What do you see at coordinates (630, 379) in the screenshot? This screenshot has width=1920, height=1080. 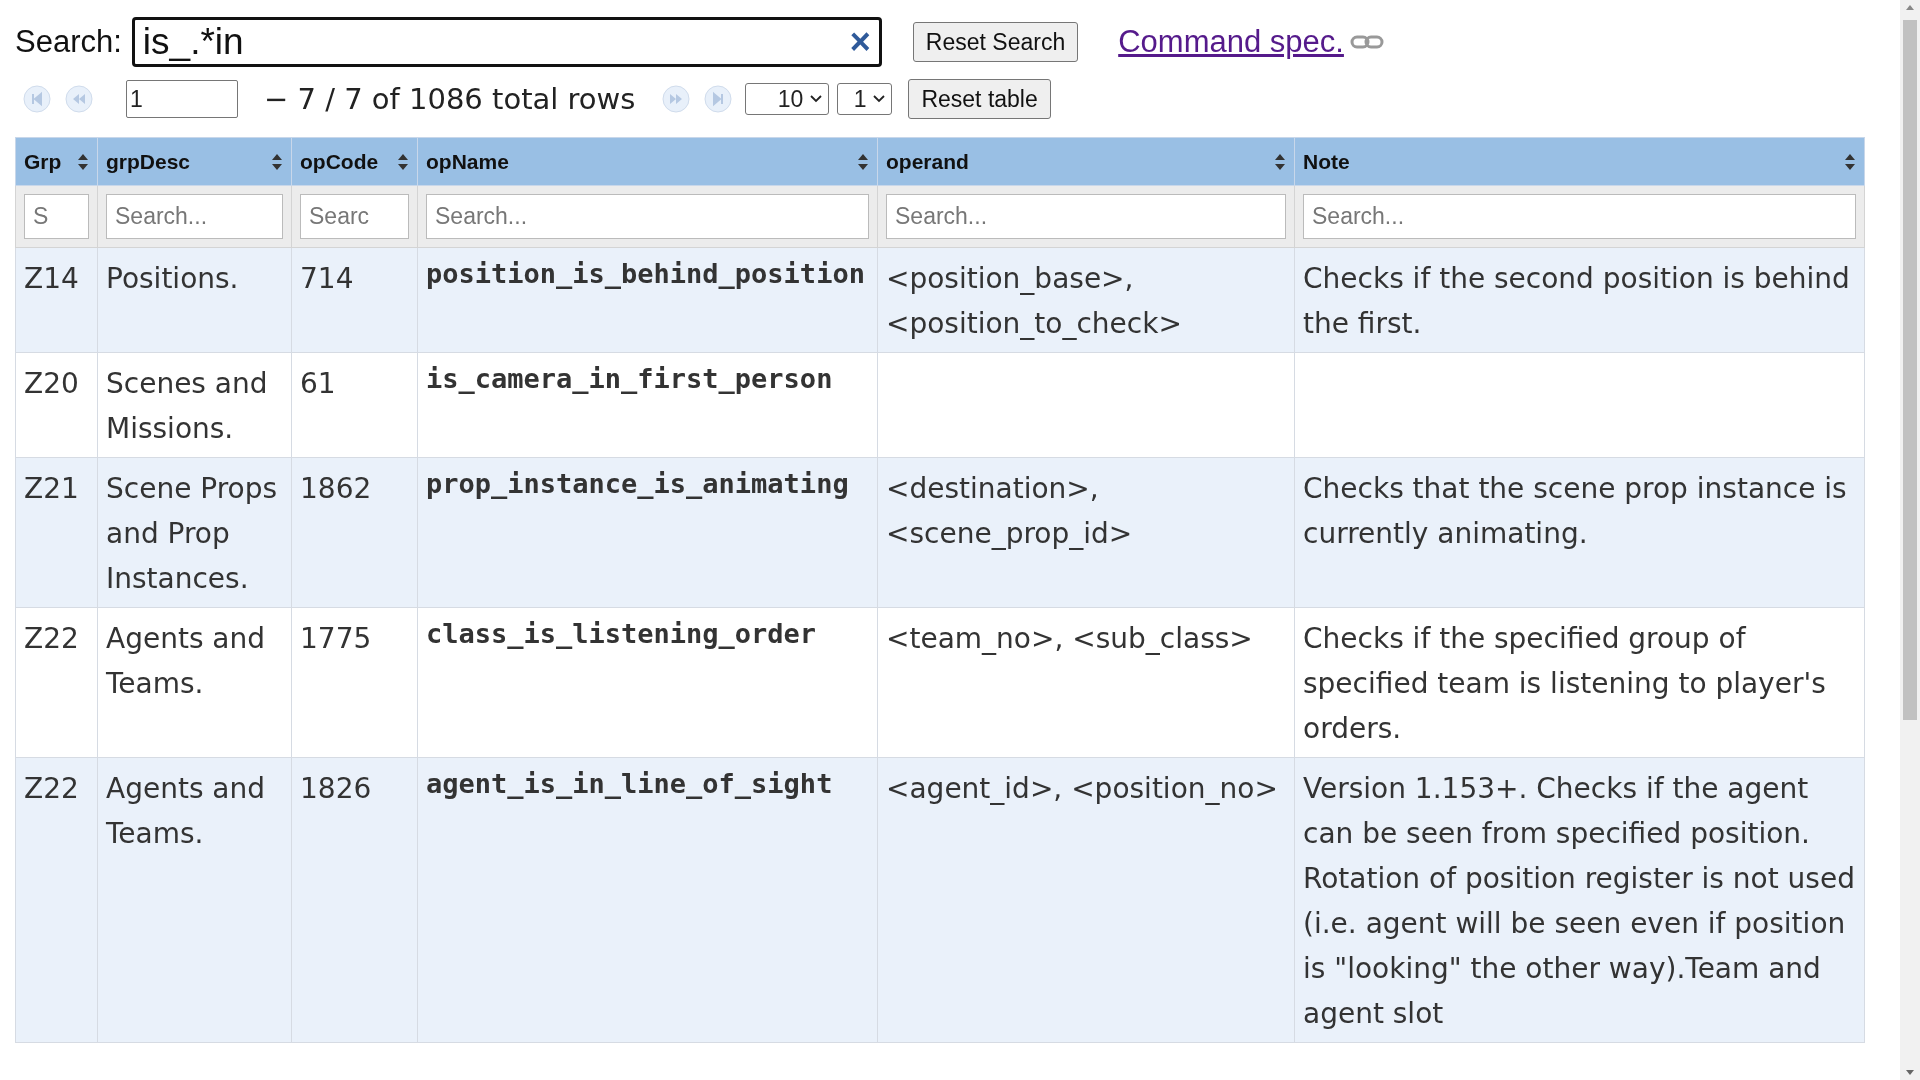 I see `table-cell-text: is_camera_in_first_person` at bounding box center [630, 379].